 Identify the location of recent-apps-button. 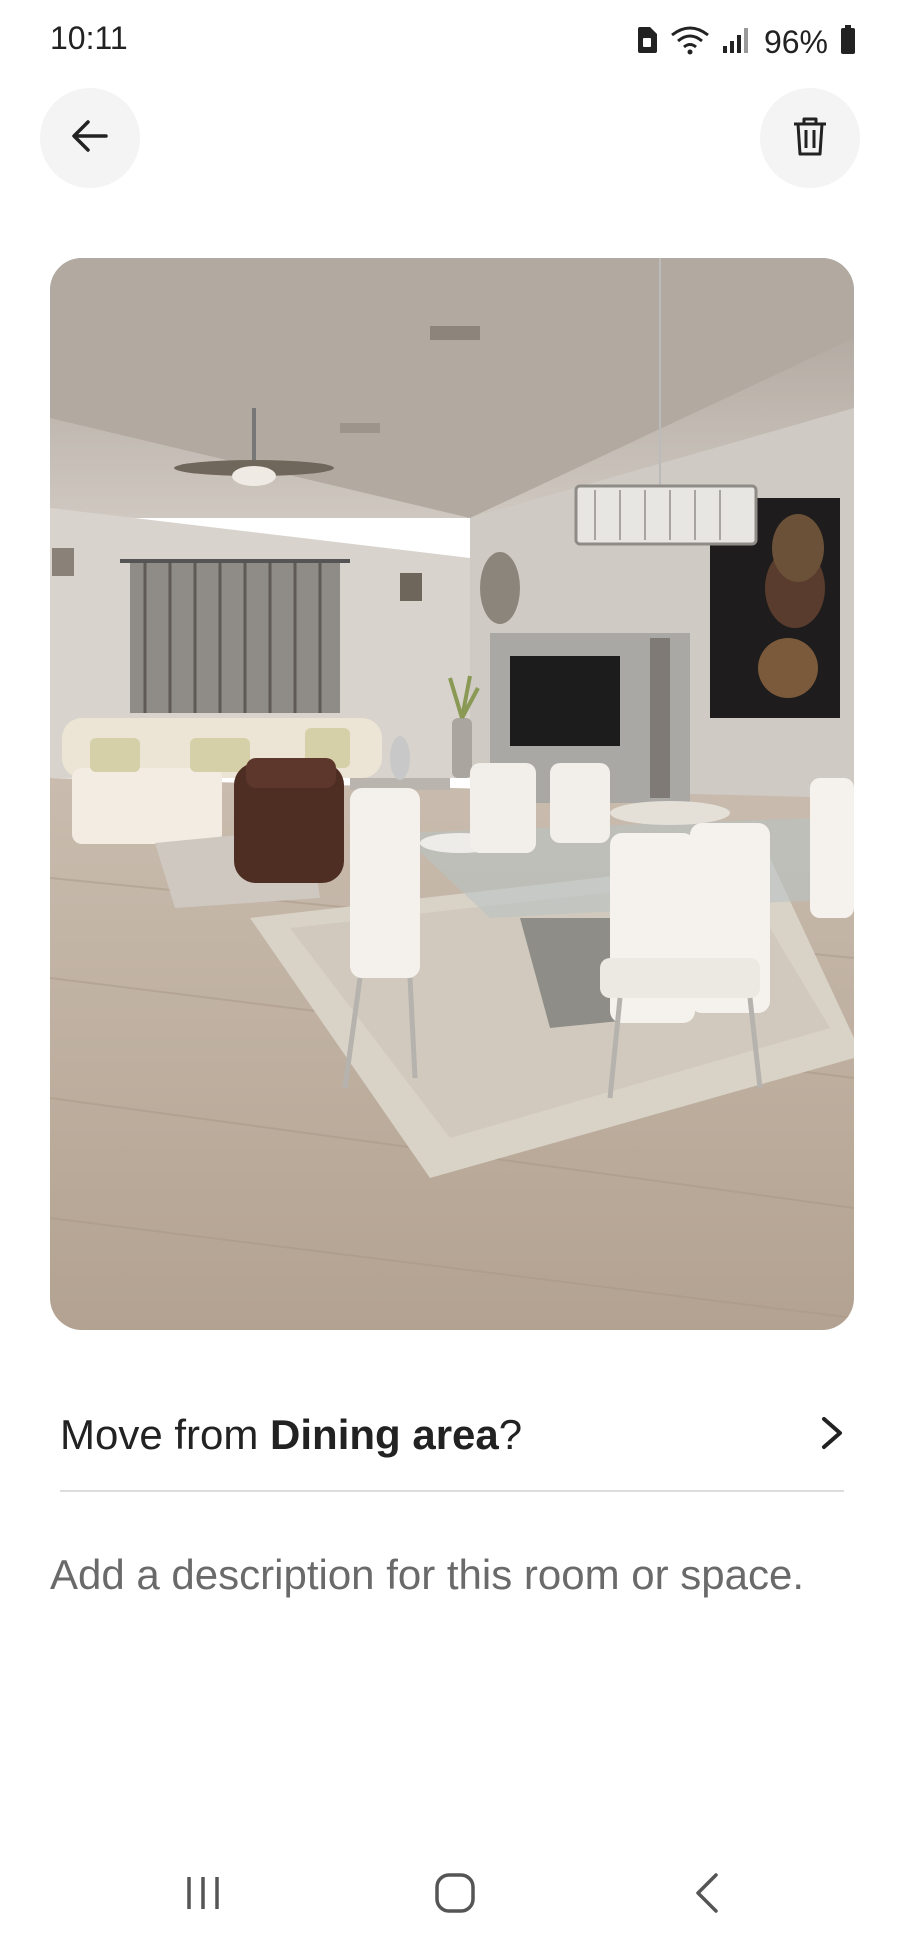
(203, 1895).